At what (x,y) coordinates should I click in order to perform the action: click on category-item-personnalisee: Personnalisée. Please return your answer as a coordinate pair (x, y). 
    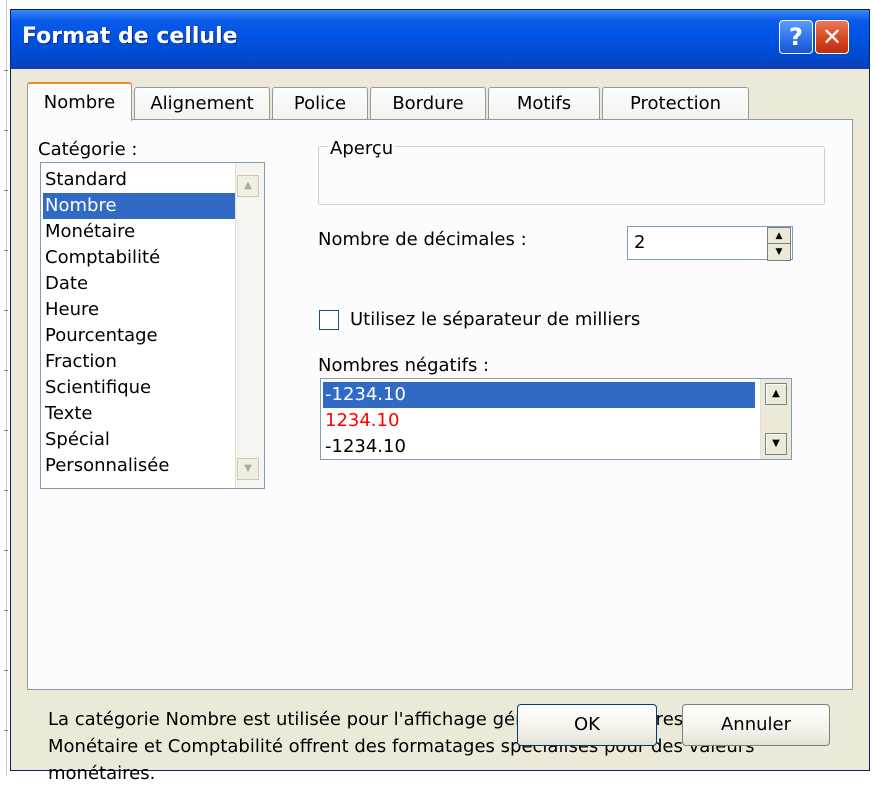
    Looking at the image, I should click on (106, 466).